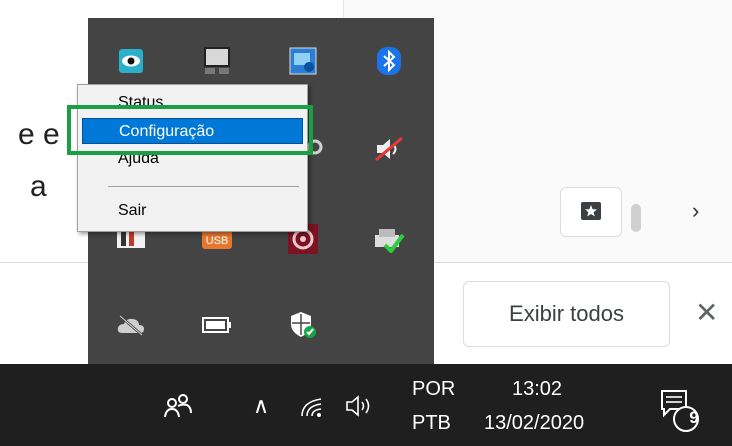 The height and width of the screenshot is (446, 732). I want to click on close-download-bar-icon: ✕, so click(706, 312).